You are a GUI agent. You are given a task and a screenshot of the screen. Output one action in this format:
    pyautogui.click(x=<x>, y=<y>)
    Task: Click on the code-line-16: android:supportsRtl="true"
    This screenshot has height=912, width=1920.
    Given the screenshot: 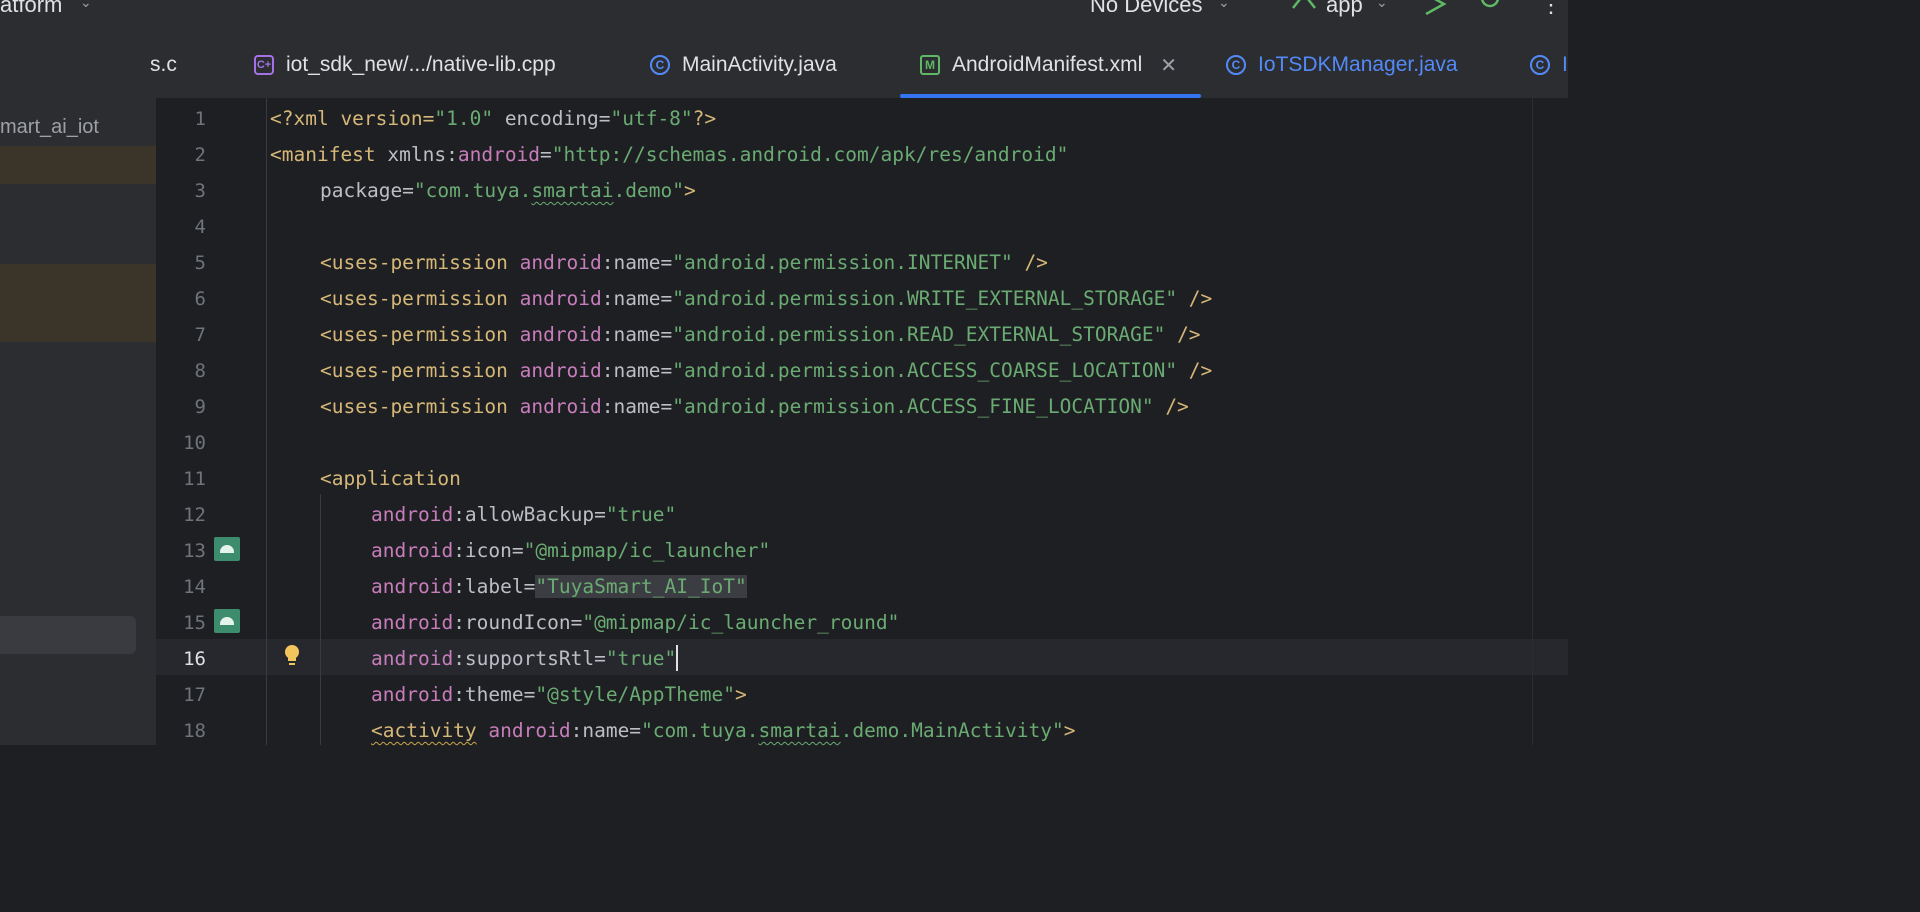 What is the action you would take?
    pyautogui.click(x=525, y=659)
    